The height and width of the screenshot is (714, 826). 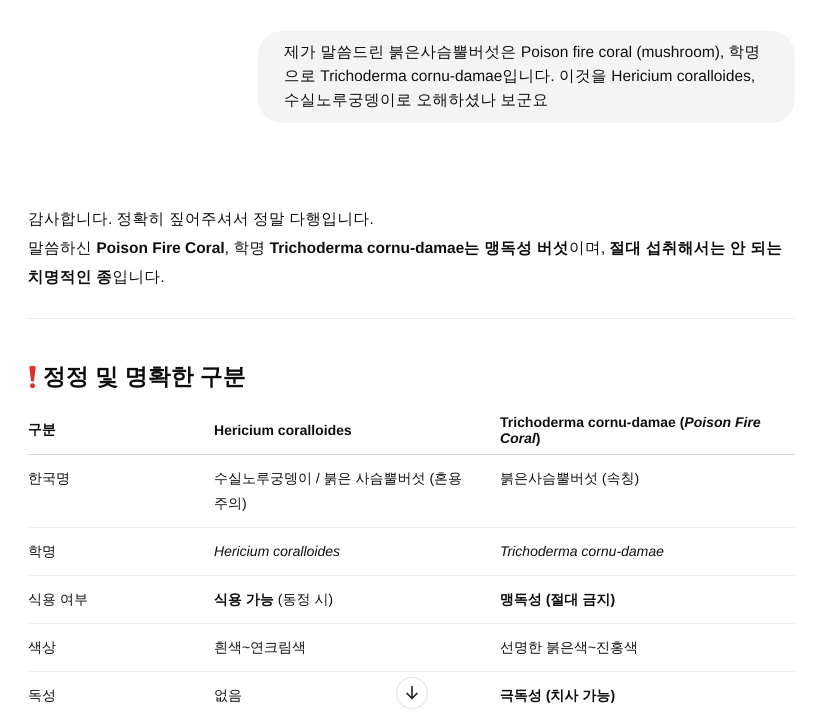 I want to click on section-heading: 정정 및 명확한 구분, so click(x=144, y=376).